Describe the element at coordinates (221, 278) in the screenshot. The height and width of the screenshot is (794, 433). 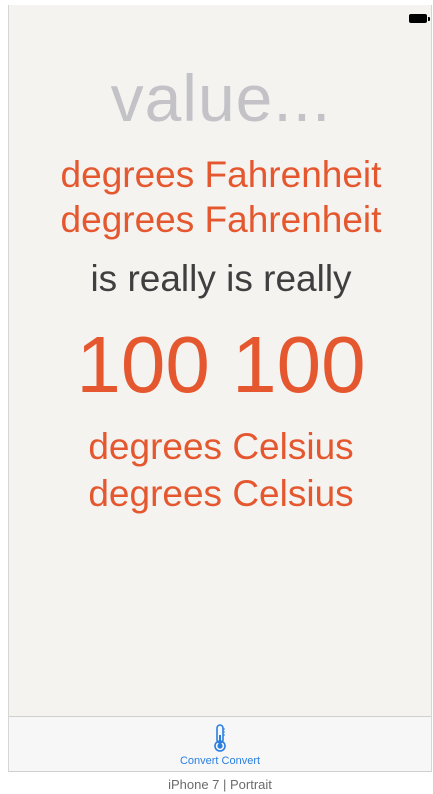
I see `is-really-label: is really is really` at that location.